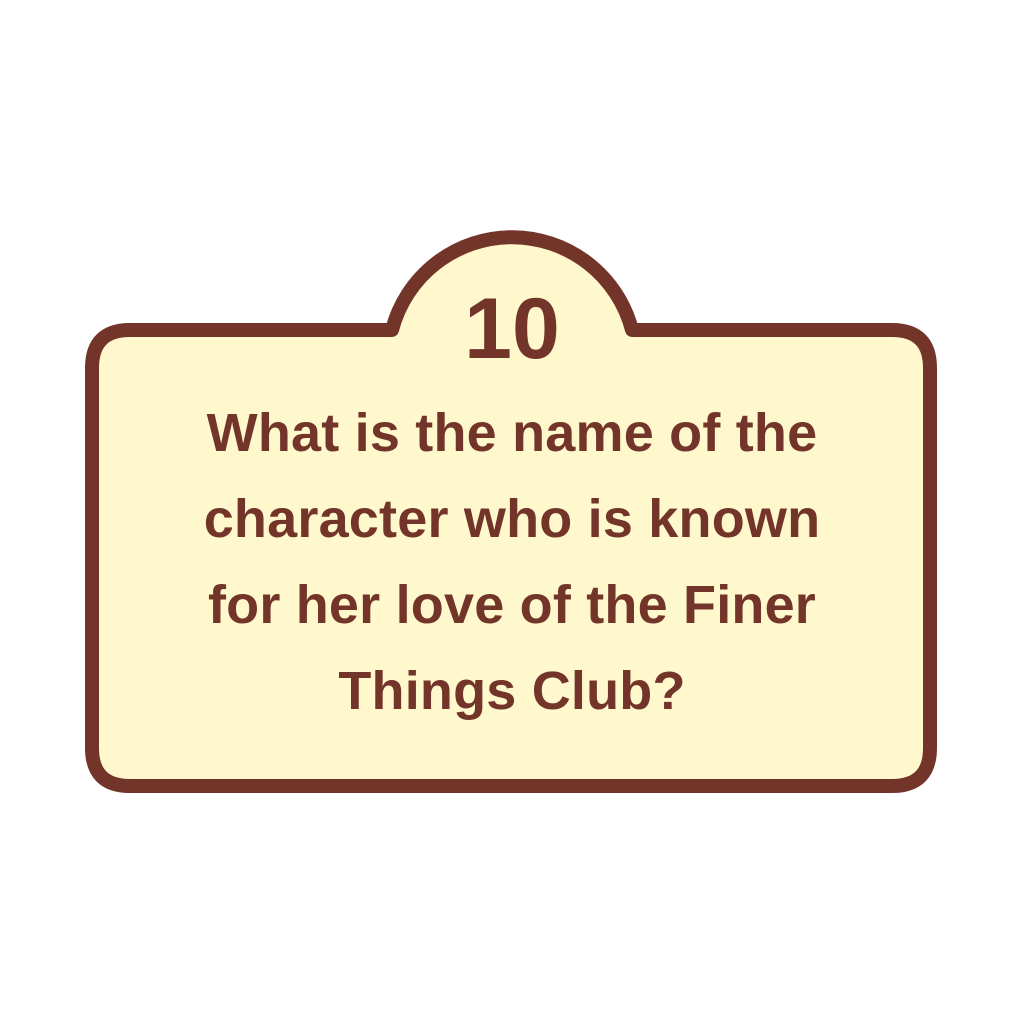 This screenshot has height=1024, width=1024. I want to click on question-line-1: What is the name of the, so click(512, 433).